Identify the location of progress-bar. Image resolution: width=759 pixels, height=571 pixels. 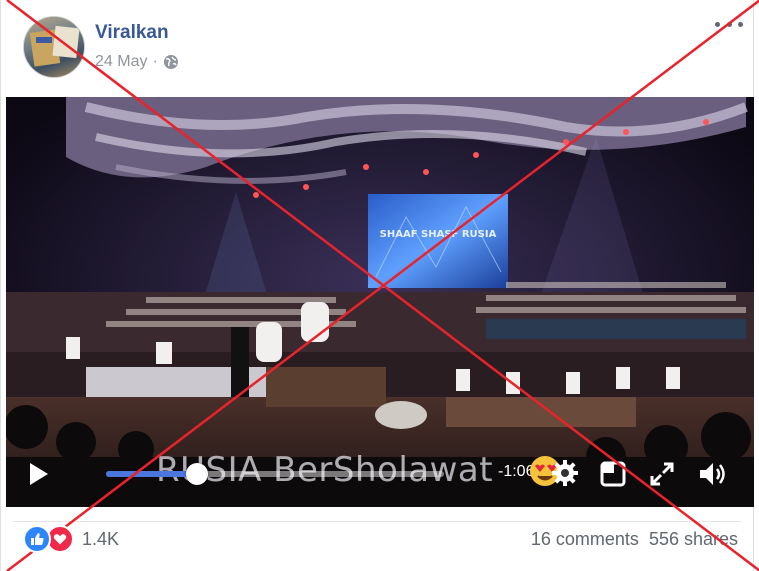
(275, 474).